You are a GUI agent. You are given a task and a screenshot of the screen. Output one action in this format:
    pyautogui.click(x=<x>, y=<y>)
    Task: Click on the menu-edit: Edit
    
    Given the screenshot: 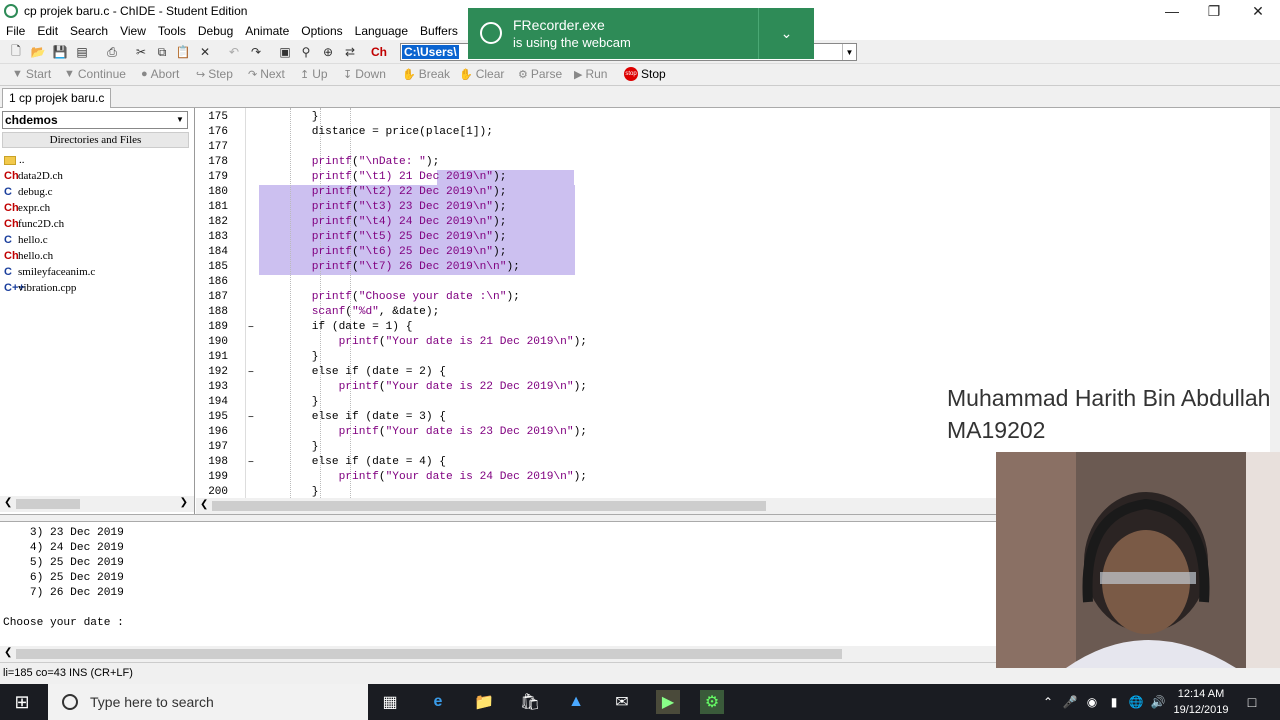 What is the action you would take?
    pyautogui.click(x=47, y=31)
    